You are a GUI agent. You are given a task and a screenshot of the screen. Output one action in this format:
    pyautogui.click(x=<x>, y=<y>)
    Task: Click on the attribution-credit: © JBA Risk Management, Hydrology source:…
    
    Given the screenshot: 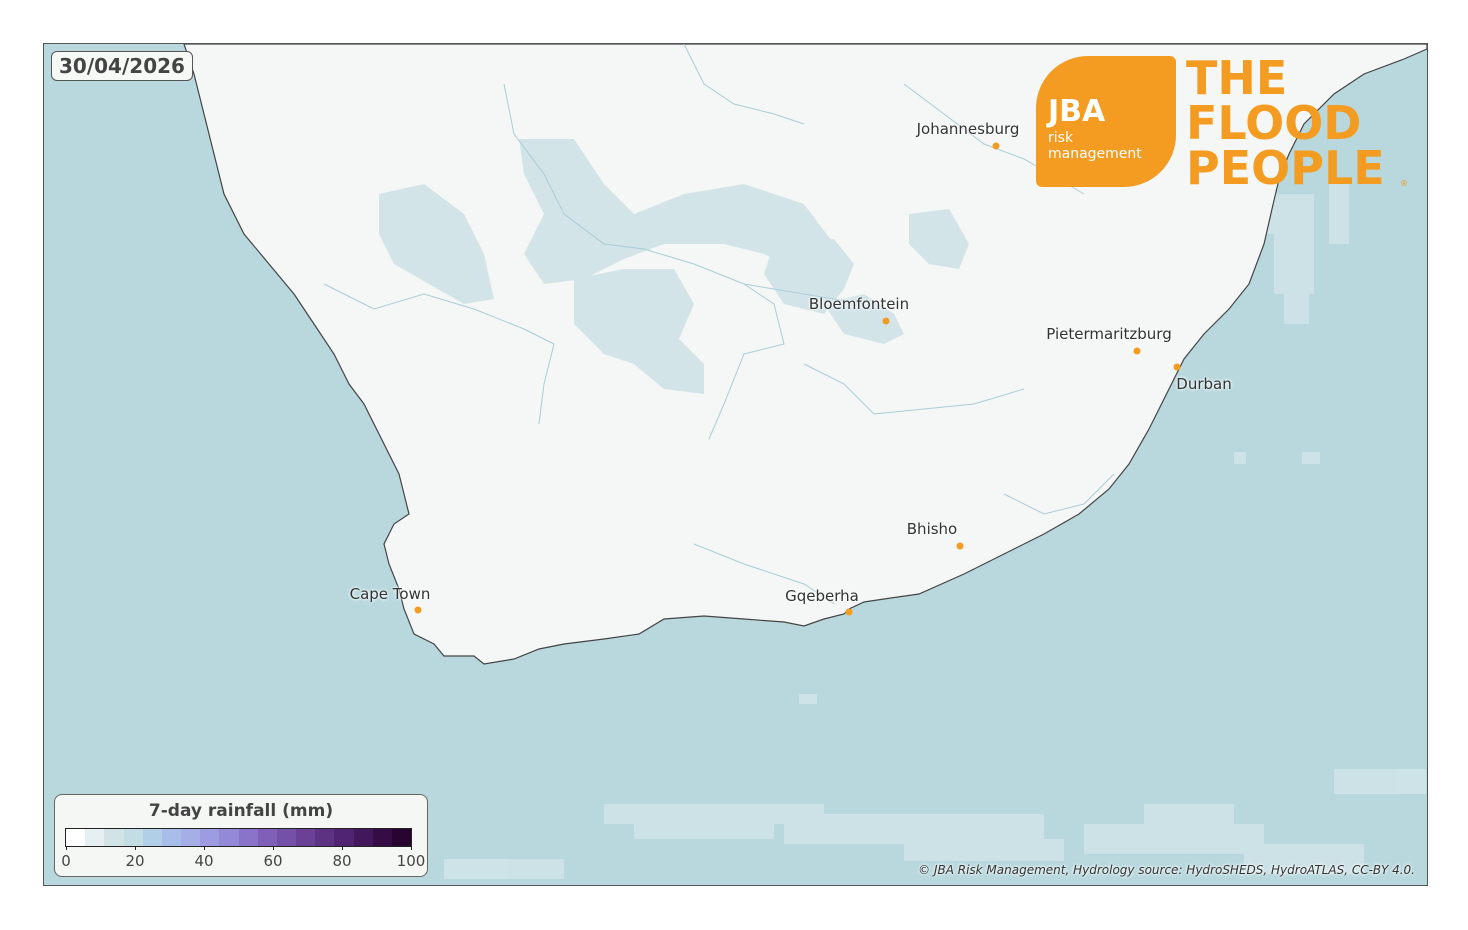 What is the action you would take?
    pyautogui.click(x=1166, y=870)
    